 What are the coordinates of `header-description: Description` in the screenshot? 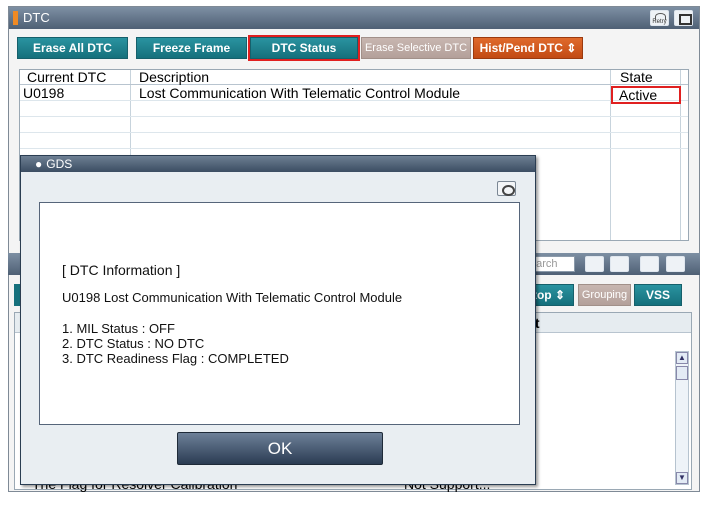 It's located at (174, 77).